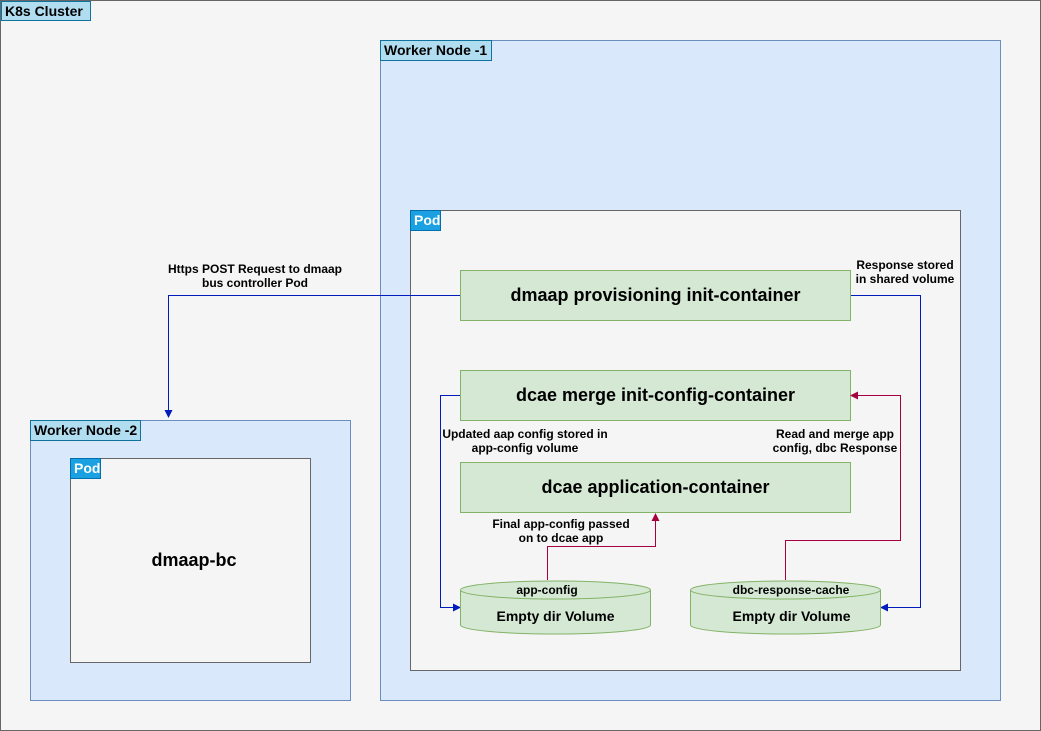 This screenshot has width=1041, height=731. Describe the element at coordinates (254, 283) in the screenshot. I see `https-post-note-line-2: bus controller Pod` at that location.